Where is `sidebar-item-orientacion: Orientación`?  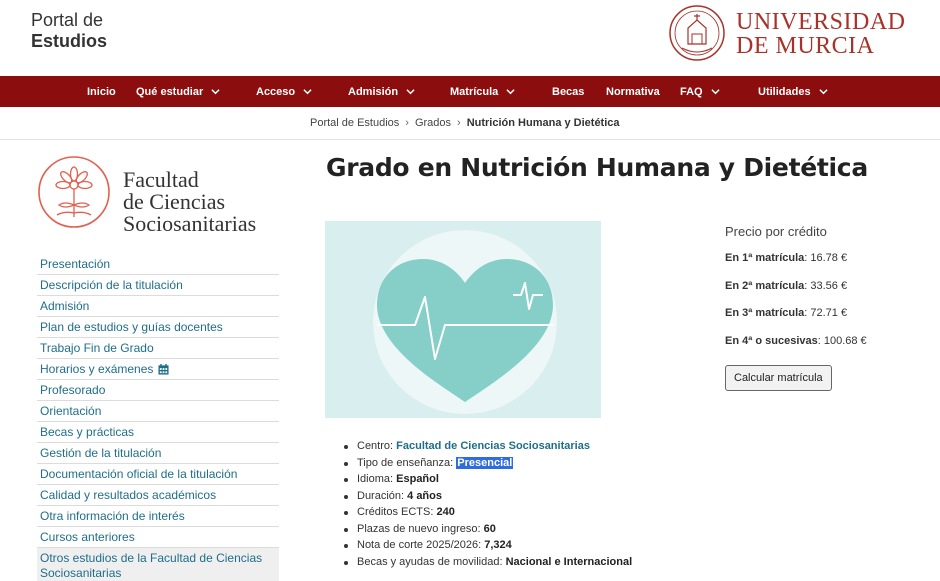 sidebar-item-orientacion: Orientación is located at coordinates (158, 411).